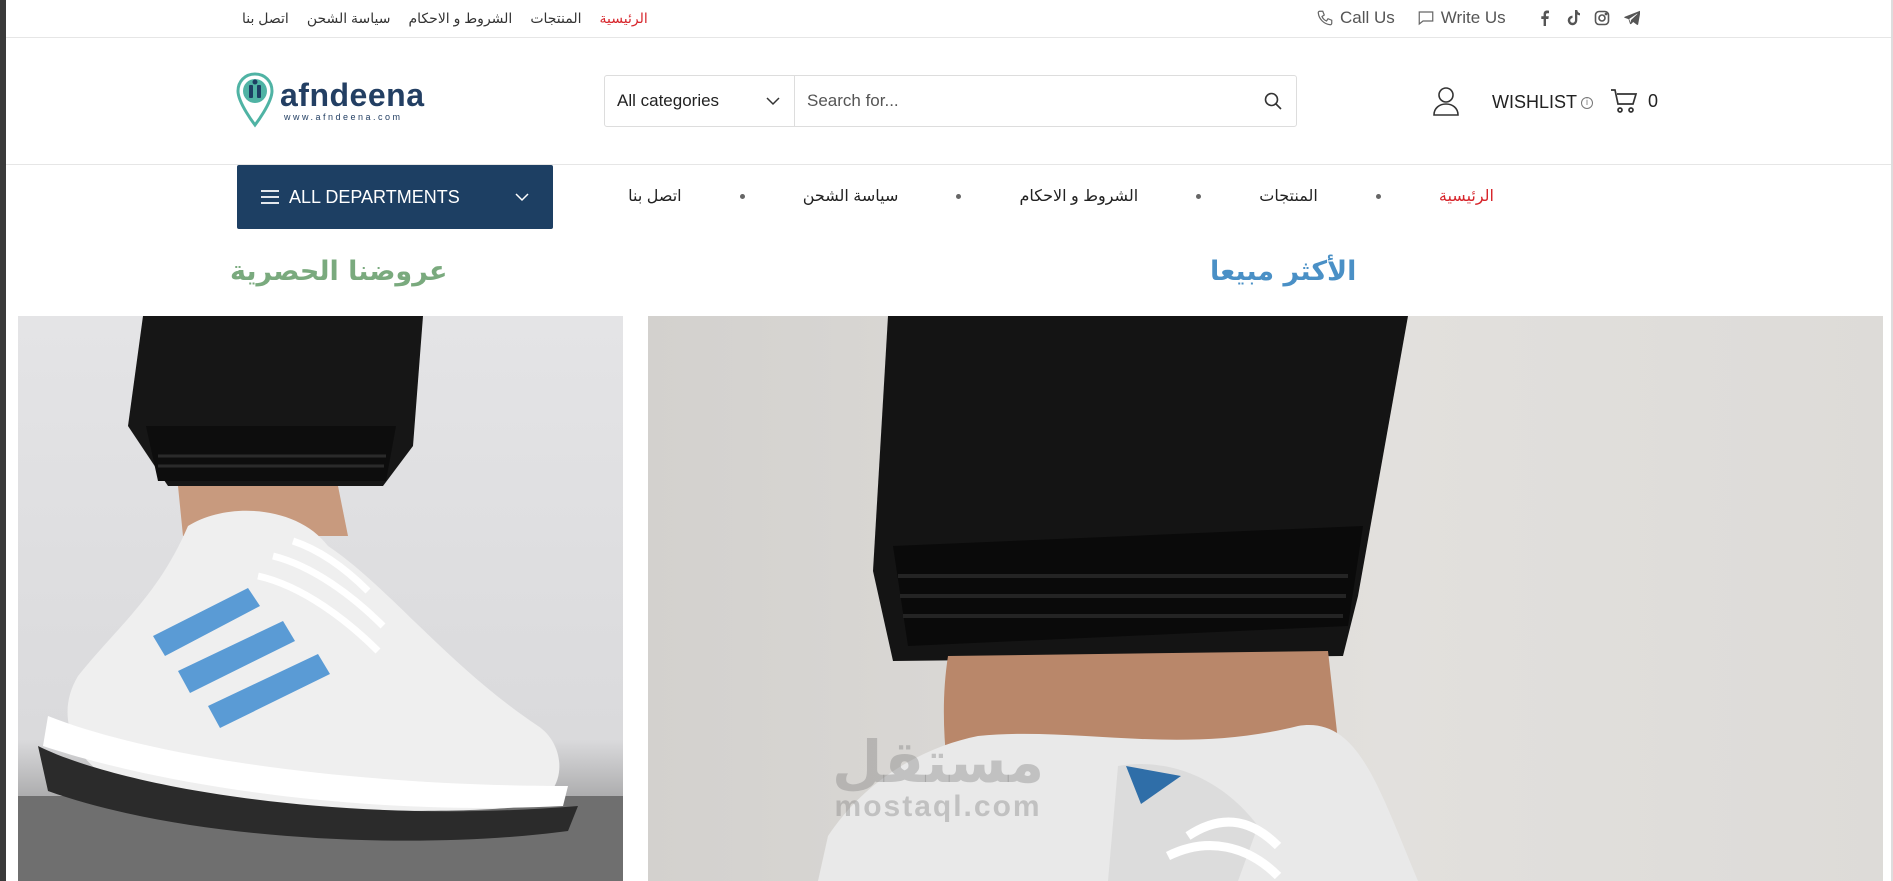  What do you see at coordinates (1631, 18) in the screenshot?
I see `telegram-icon` at bounding box center [1631, 18].